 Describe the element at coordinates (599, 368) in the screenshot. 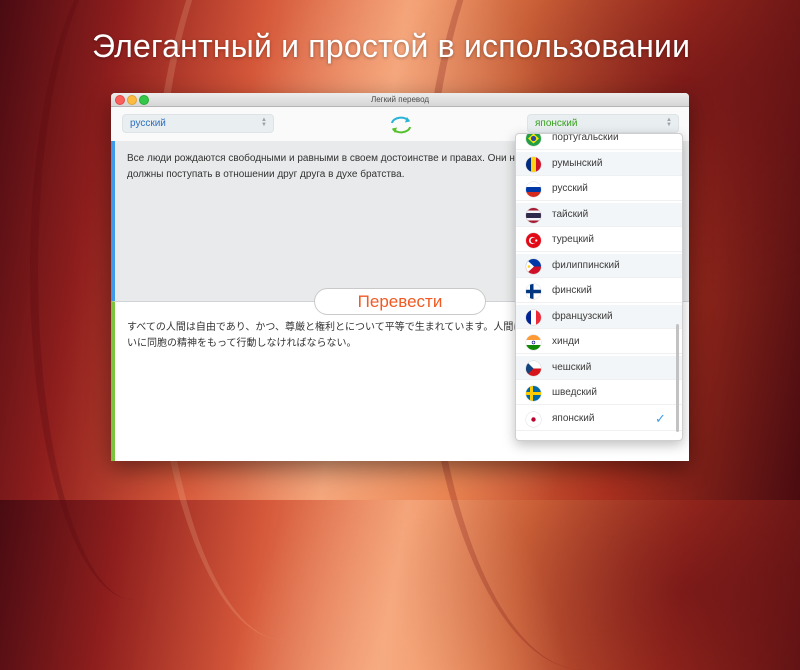

I see `language-option: чешский` at that location.